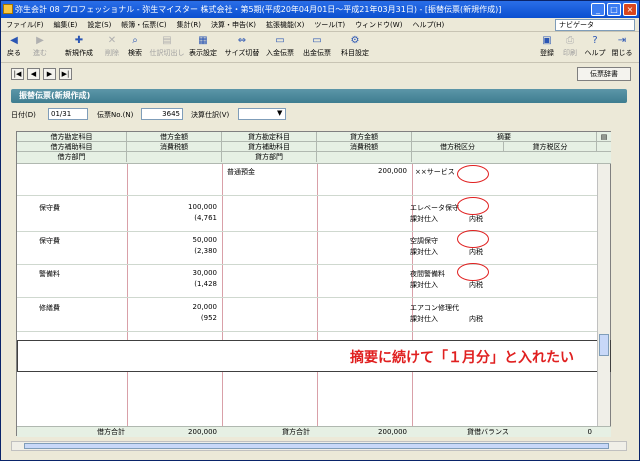 The height and width of the screenshot is (461, 640). Describe the element at coordinates (364, 147) in the screenshot. I see `header-credit-tax: 消費税額` at that location.